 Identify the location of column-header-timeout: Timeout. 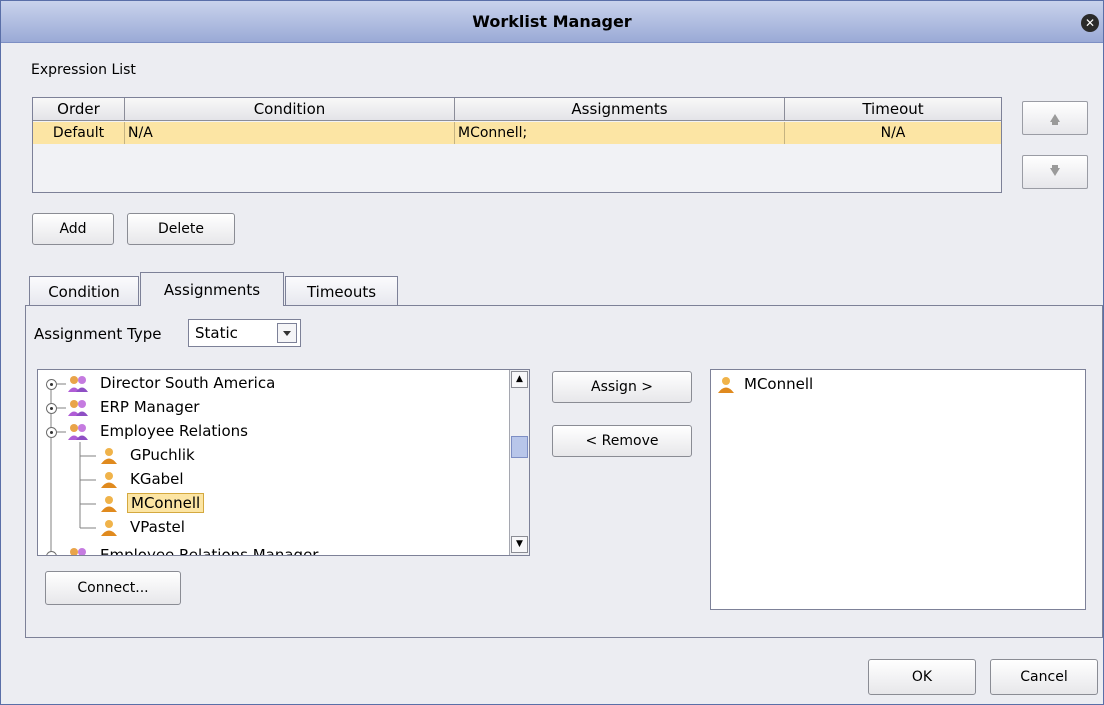
(893, 109).